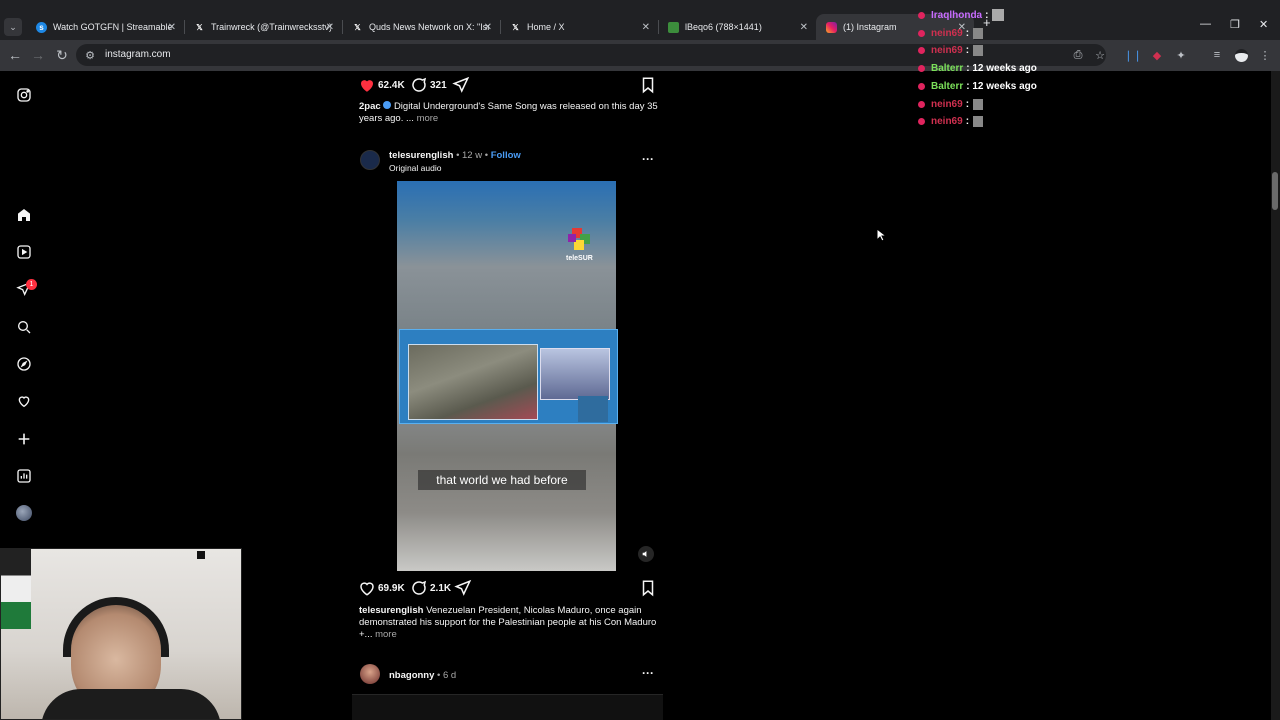  I want to click on video-player, so click(507, 376).